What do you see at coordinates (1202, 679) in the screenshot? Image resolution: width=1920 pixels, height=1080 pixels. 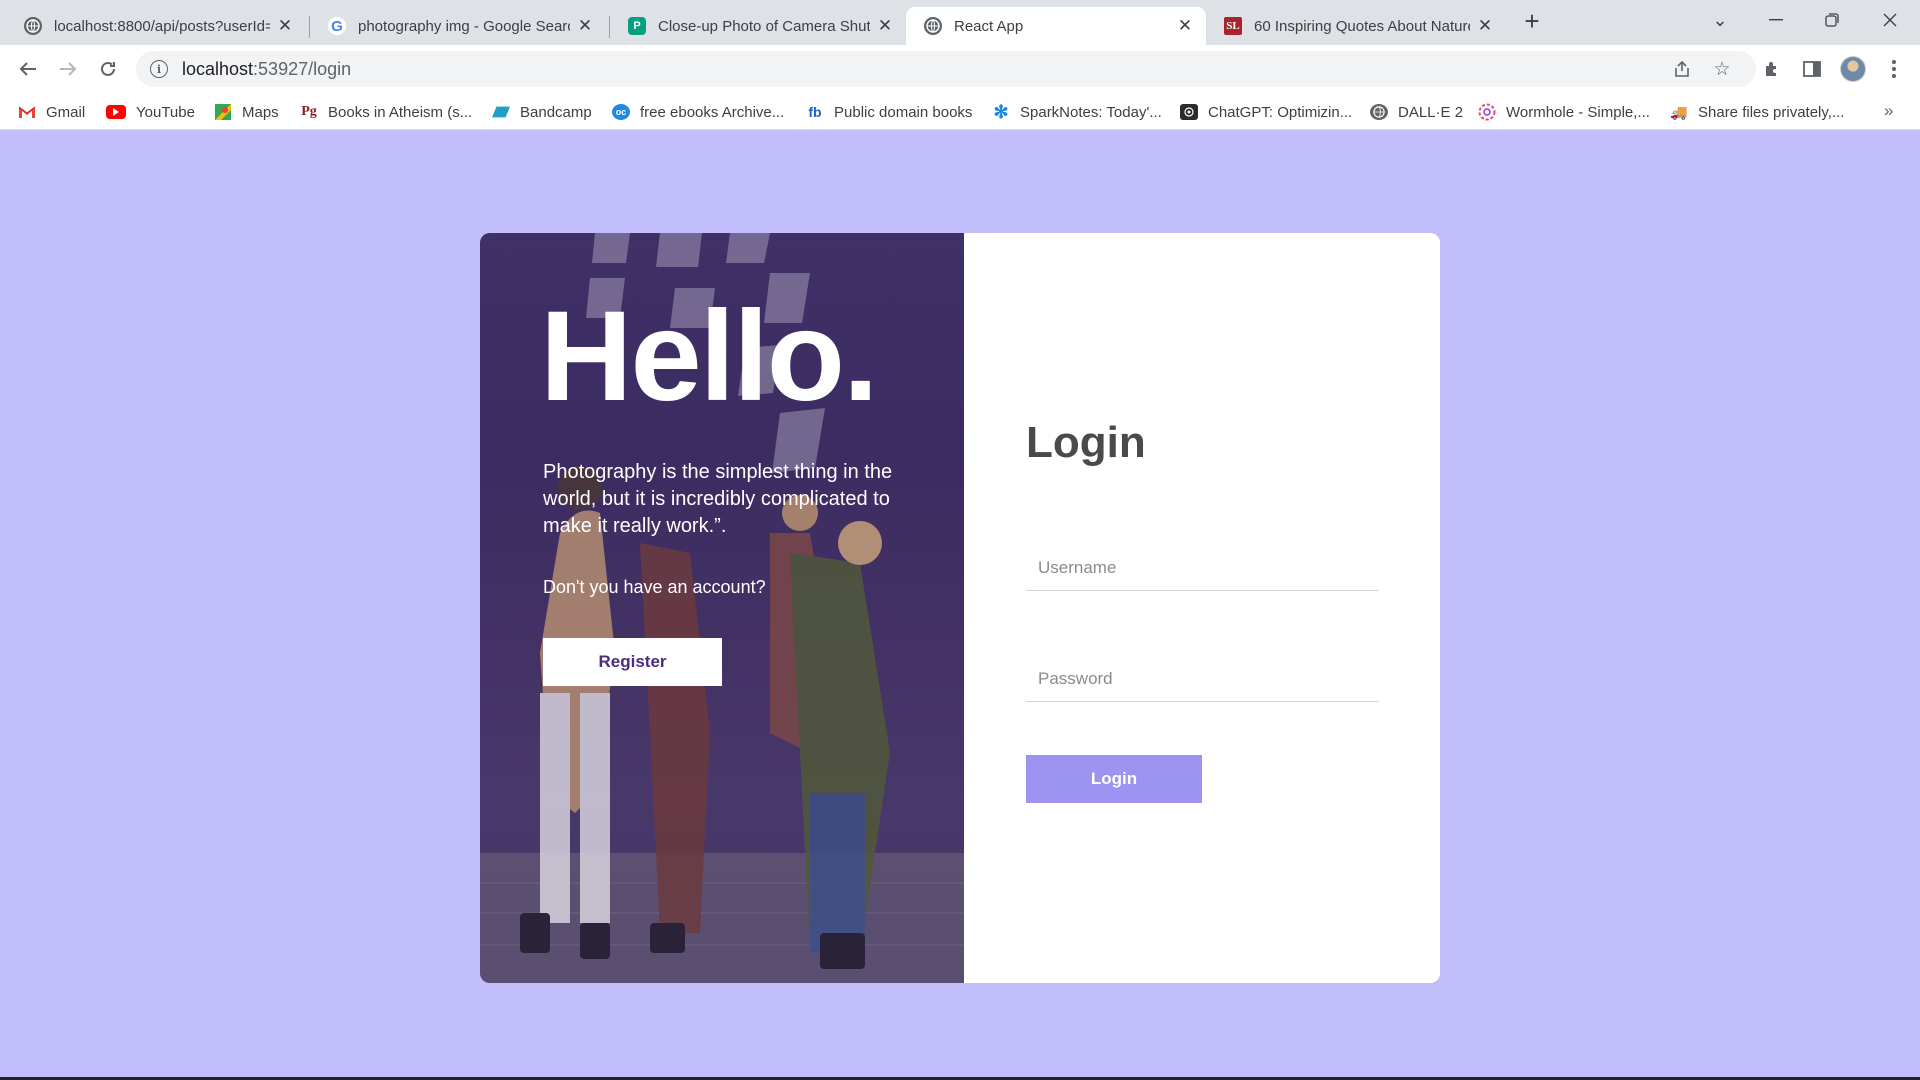 I see `password-input` at bounding box center [1202, 679].